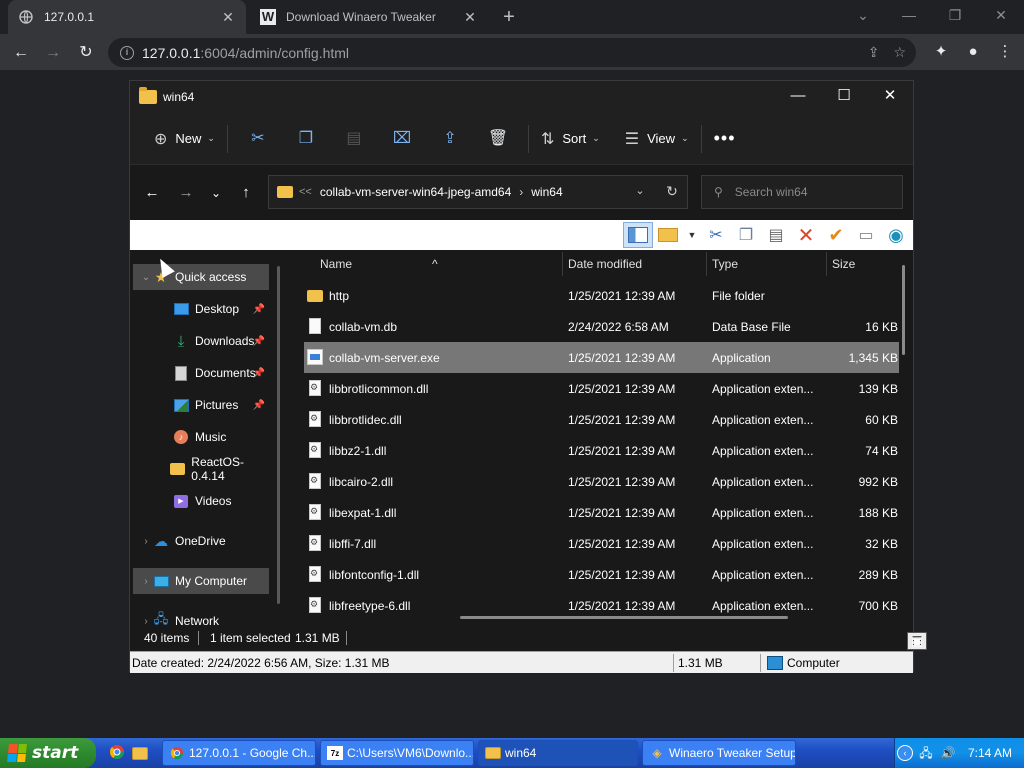 The width and height of the screenshot is (1024, 768). I want to click on explorer-quicklaunch-icon, so click(141, 753).